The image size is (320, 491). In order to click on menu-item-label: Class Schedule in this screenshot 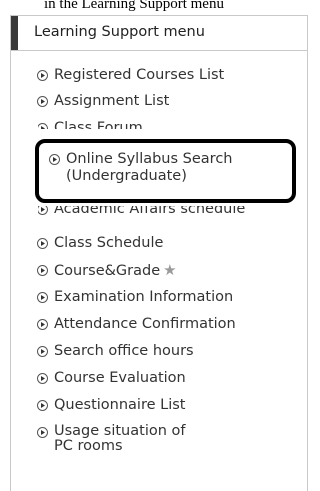, I will do `click(109, 243)`.